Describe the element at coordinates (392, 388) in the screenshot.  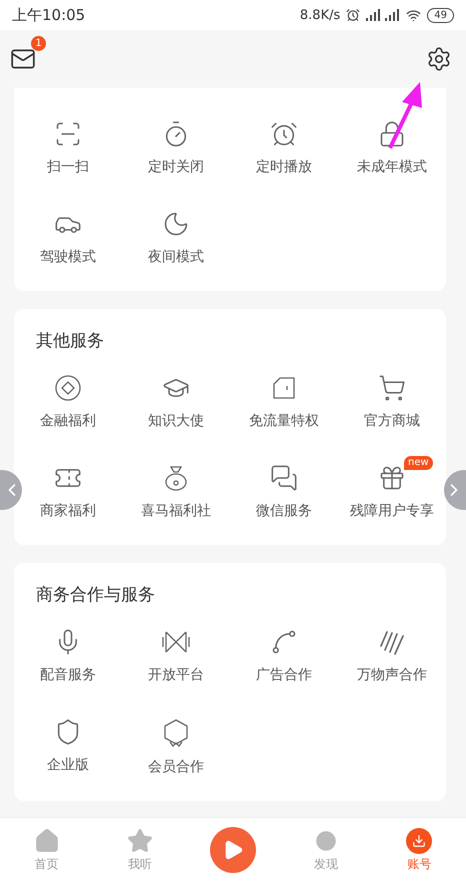
I see `cart-icon` at that location.